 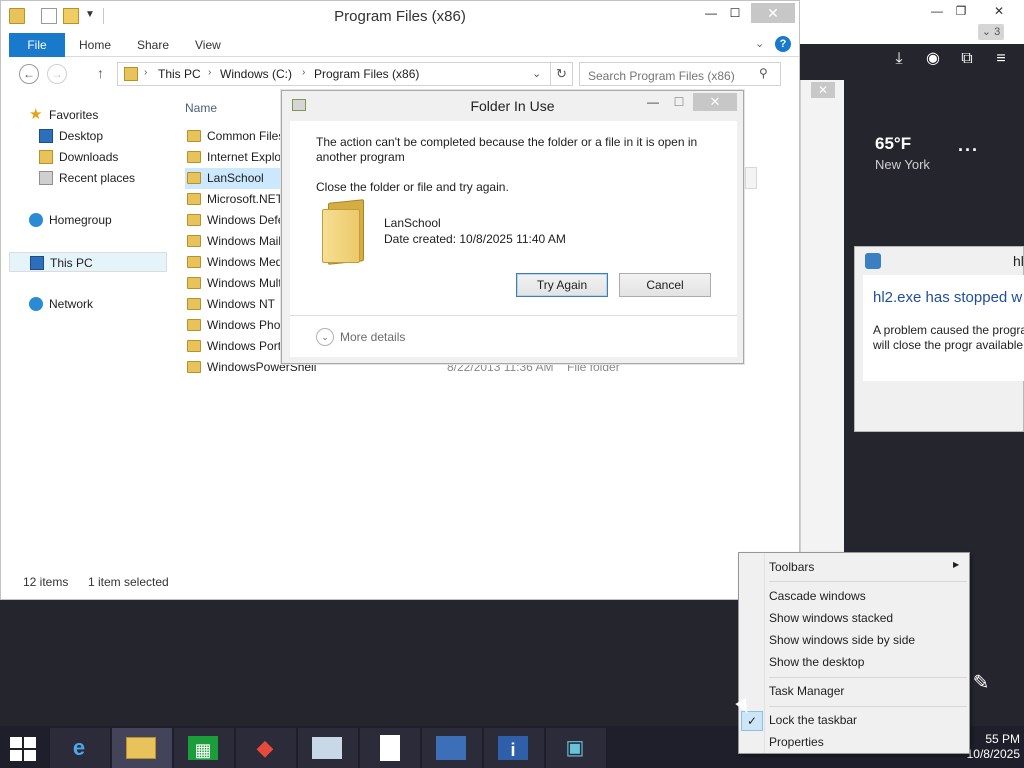 What do you see at coordinates (759, 43) in the screenshot?
I see `expand-ribbon-icon: ⌄` at bounding box center [759, 43].